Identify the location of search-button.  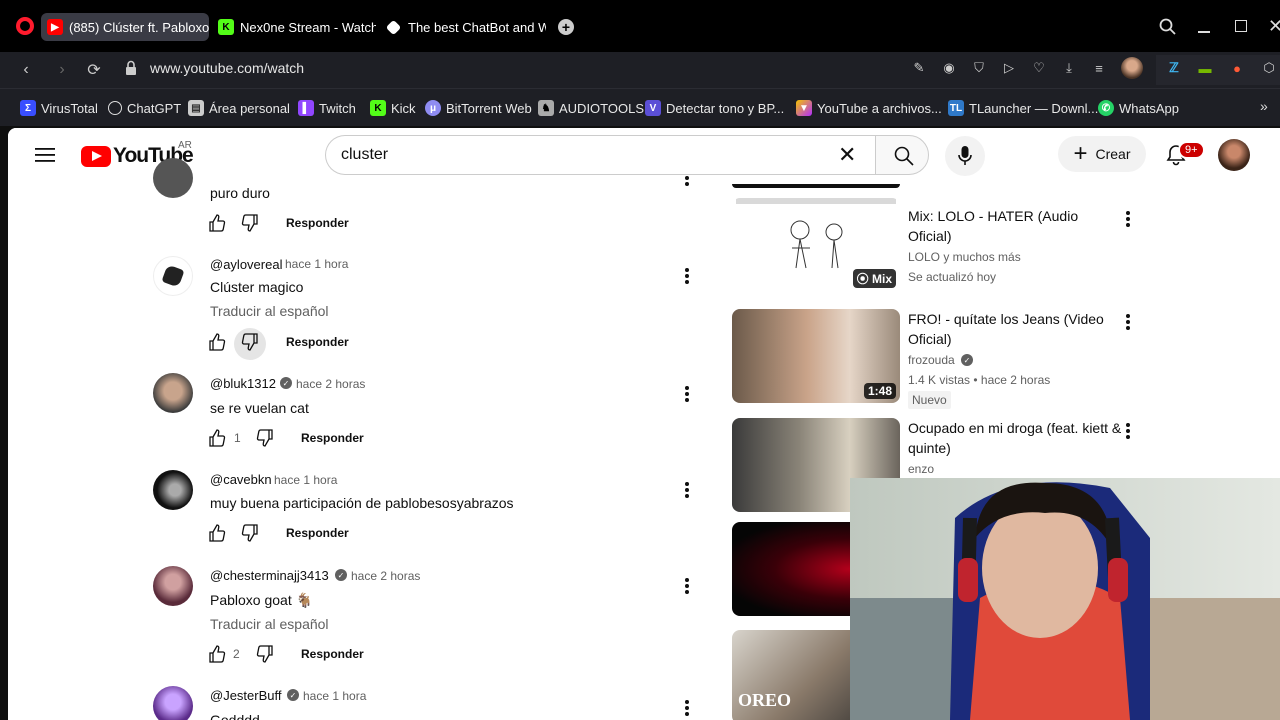
(902, 155).